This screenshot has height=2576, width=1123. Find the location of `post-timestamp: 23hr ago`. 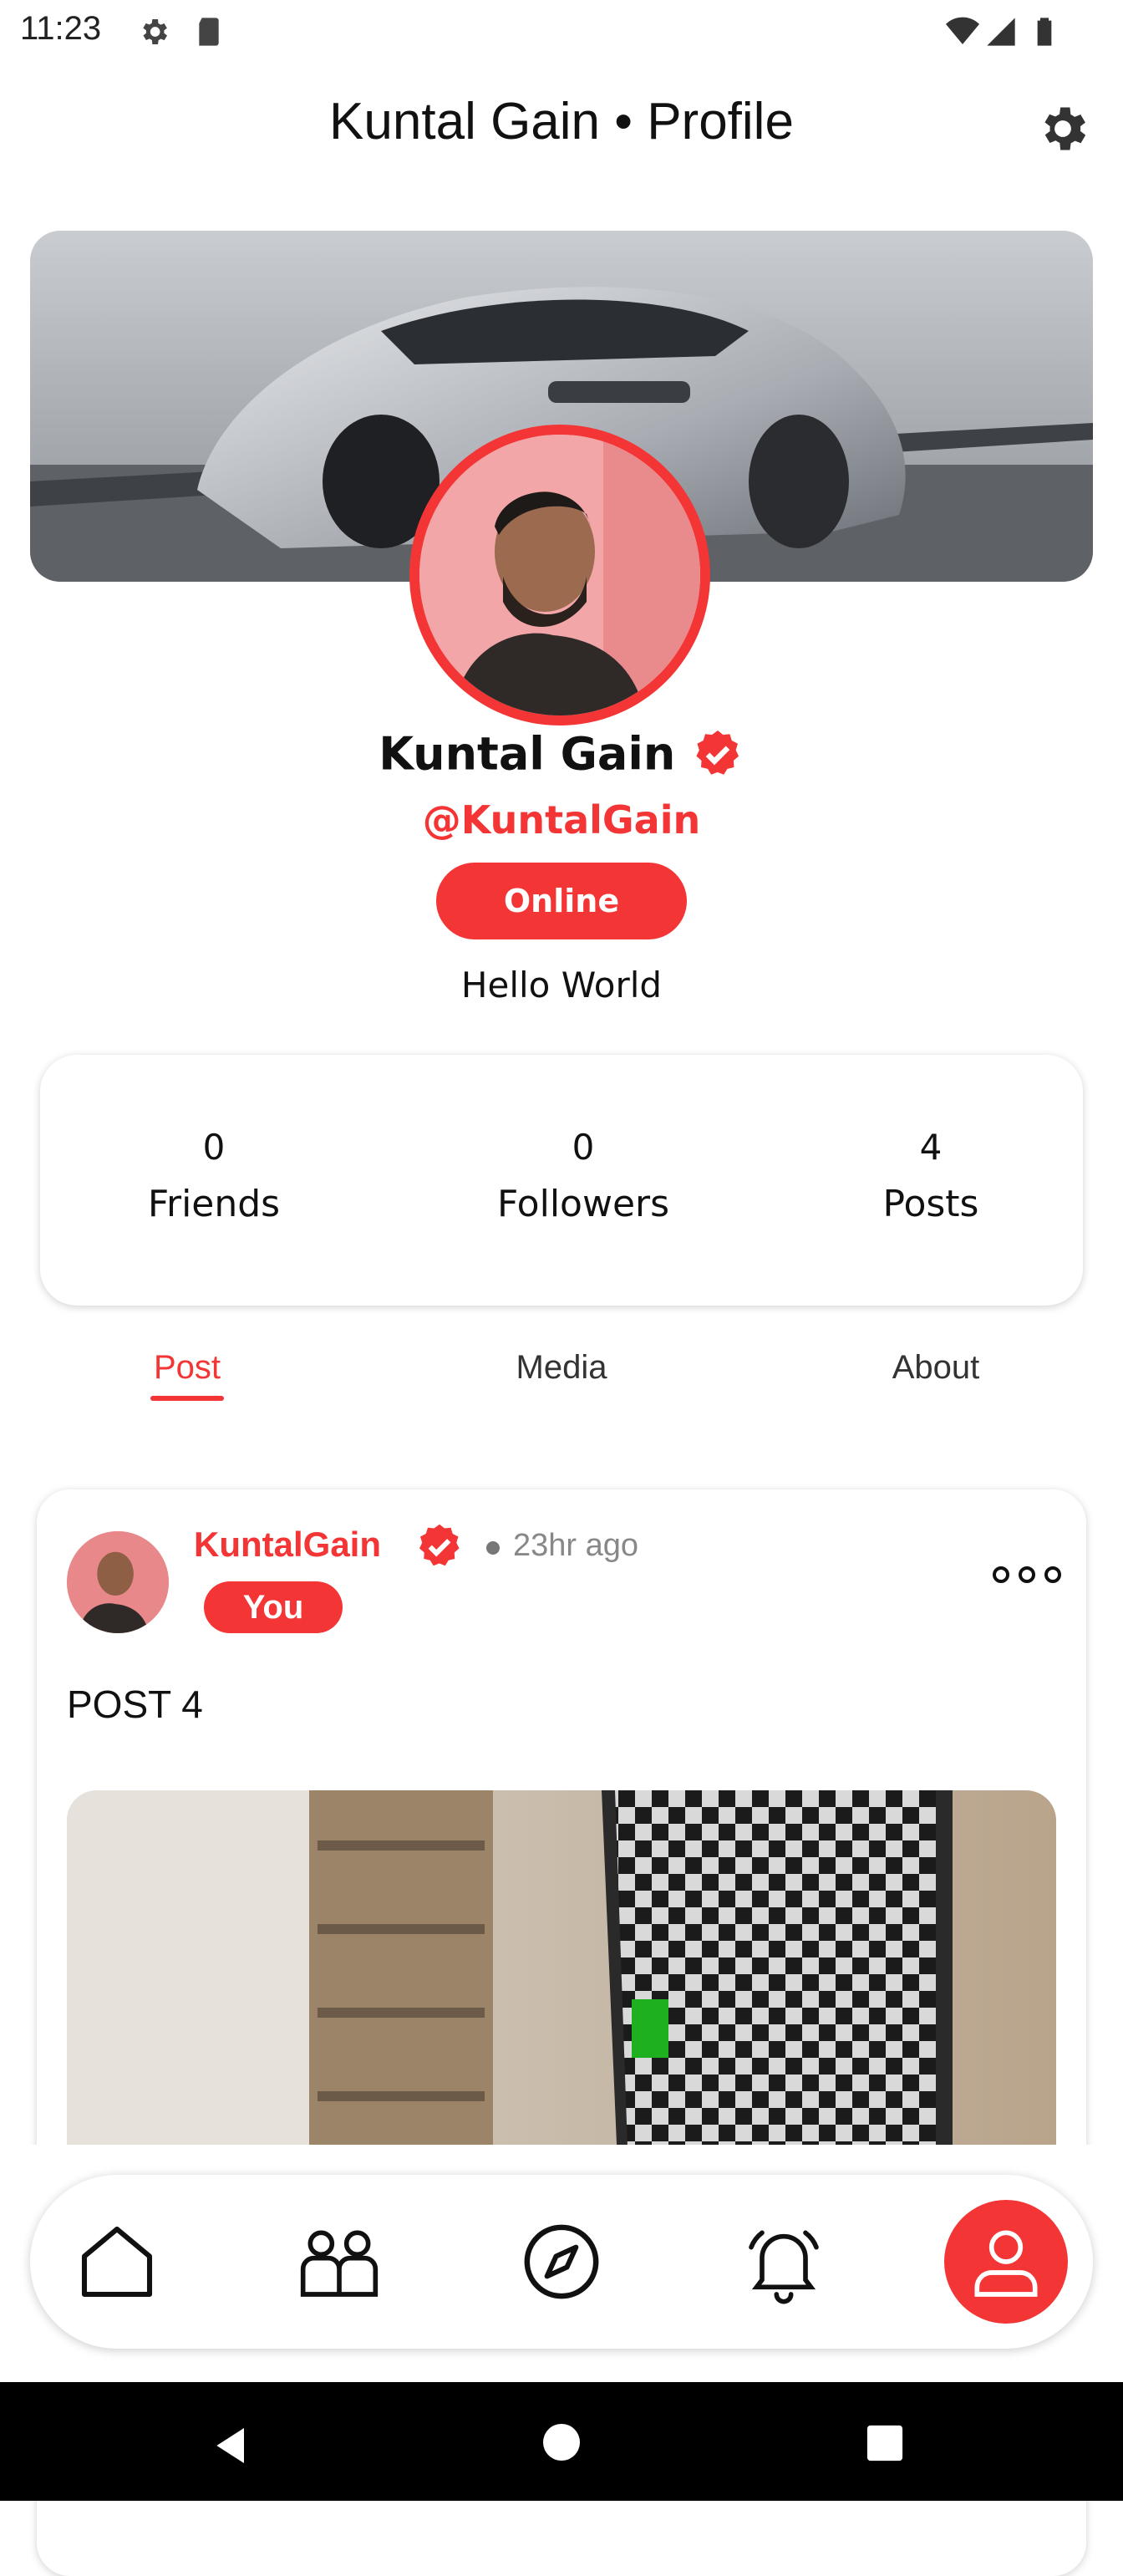

post-timestamp: 23hr ago is located at coordinates (576, 1545).